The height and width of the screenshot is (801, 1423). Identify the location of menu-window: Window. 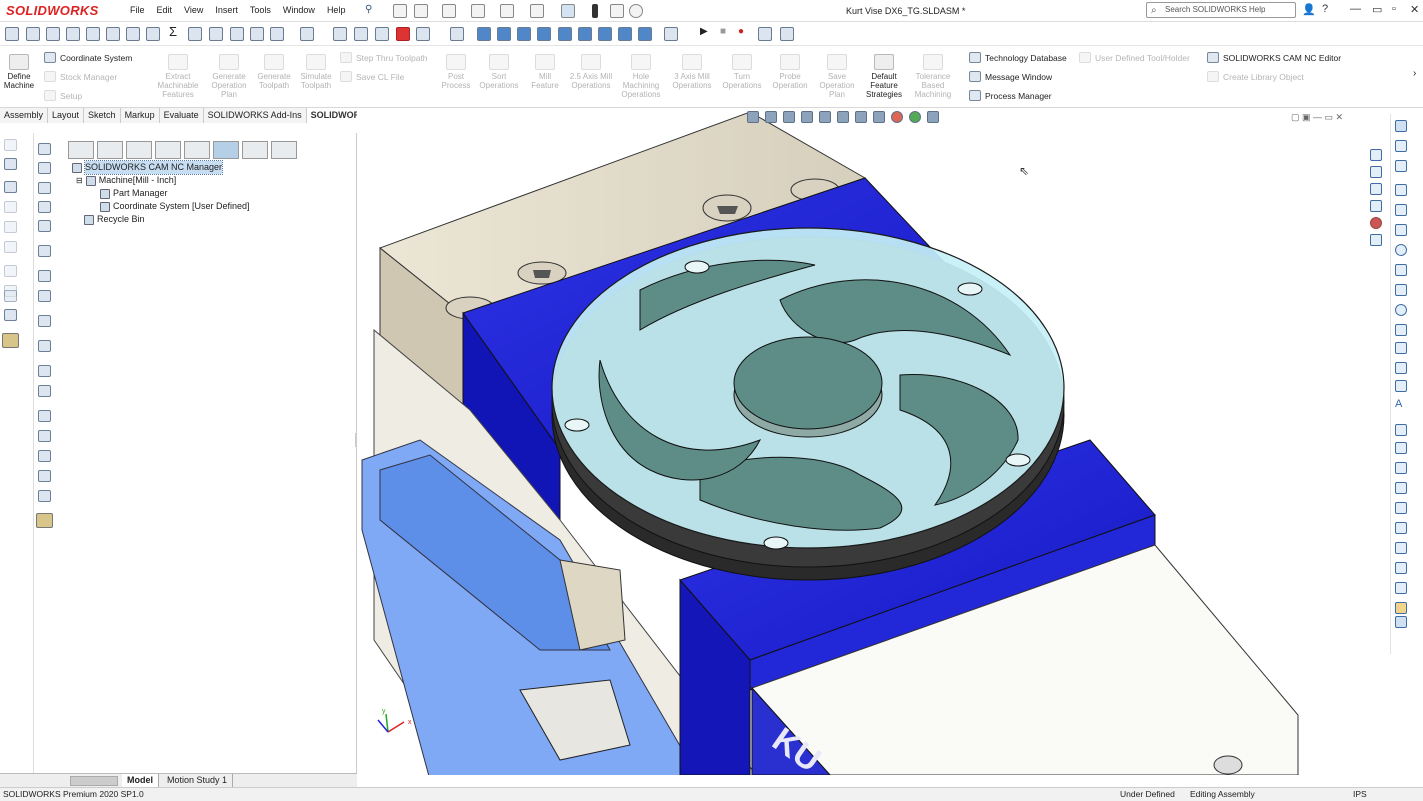
(299, 10).